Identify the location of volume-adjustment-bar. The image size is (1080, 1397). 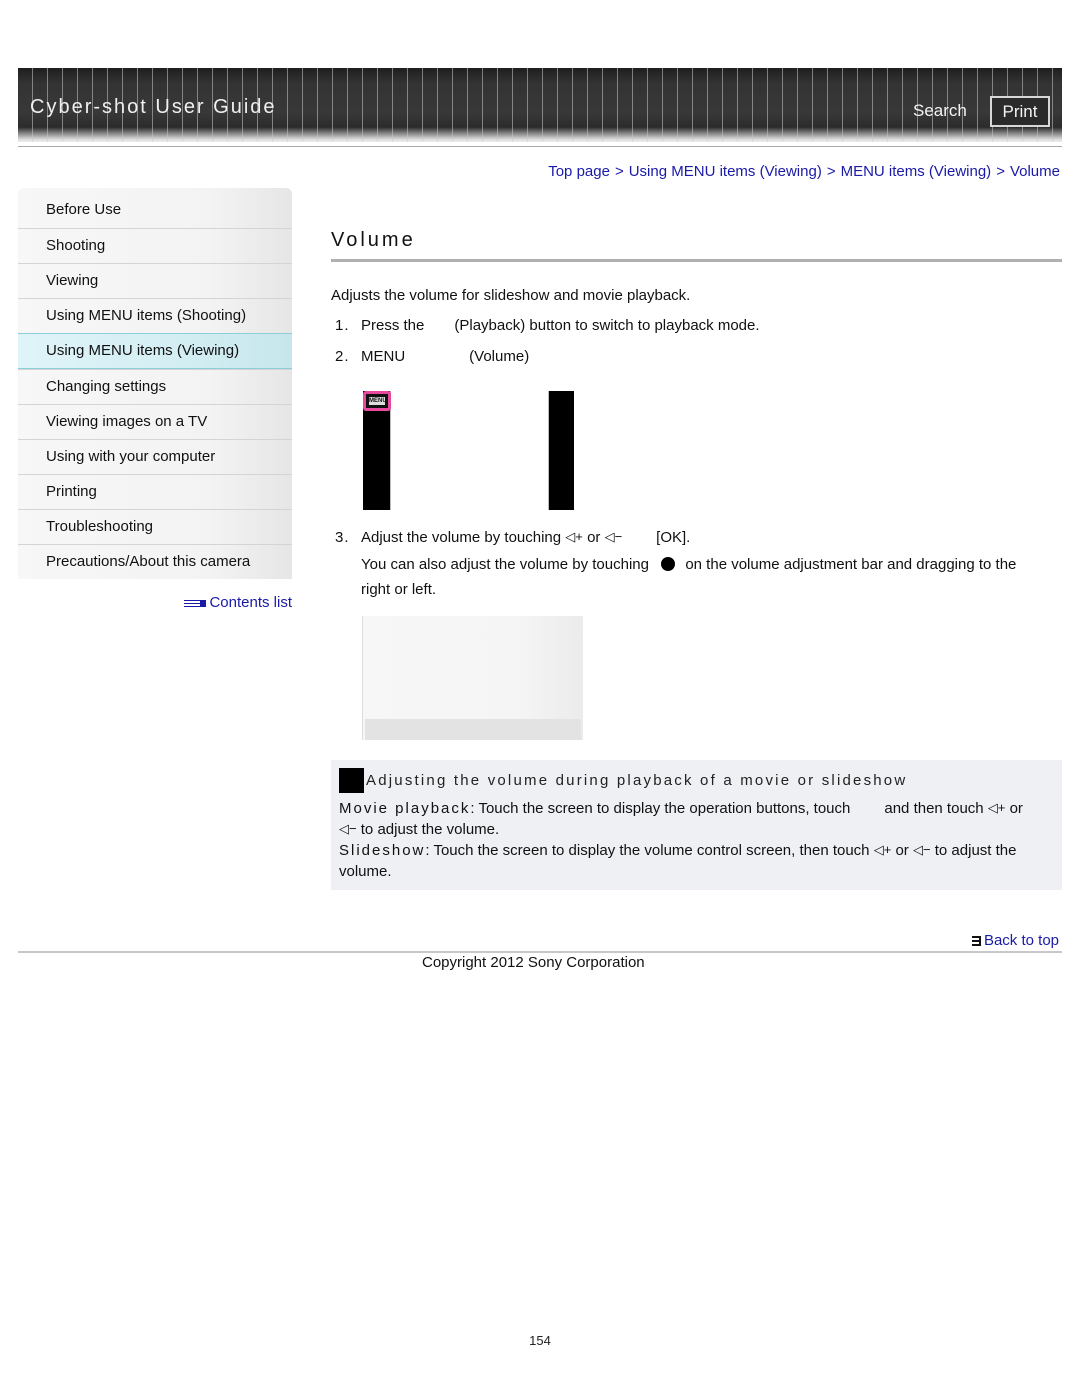
(473, 729).